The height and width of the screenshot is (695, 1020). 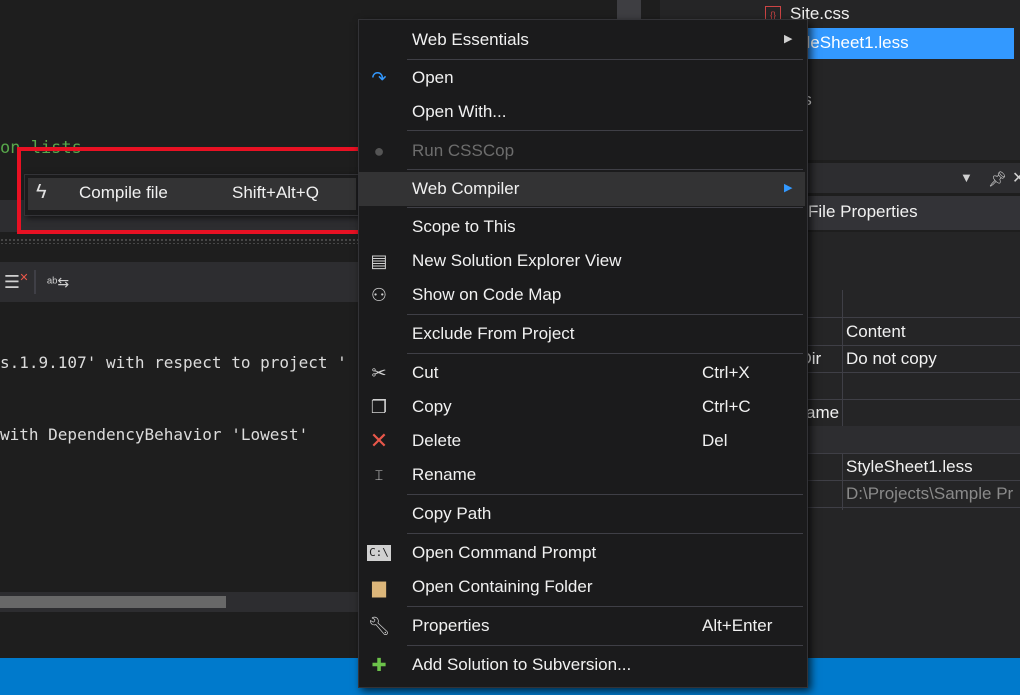 I want to click on solution-item-stylesheet-less: yleSheet1.less, so click(x=853, y=43).